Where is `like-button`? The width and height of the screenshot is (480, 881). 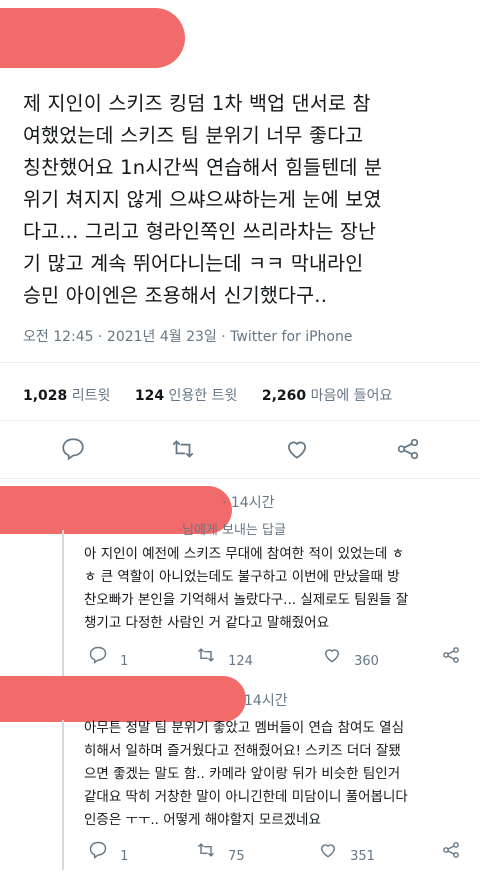
like-button is located at coordinates (299, 451).